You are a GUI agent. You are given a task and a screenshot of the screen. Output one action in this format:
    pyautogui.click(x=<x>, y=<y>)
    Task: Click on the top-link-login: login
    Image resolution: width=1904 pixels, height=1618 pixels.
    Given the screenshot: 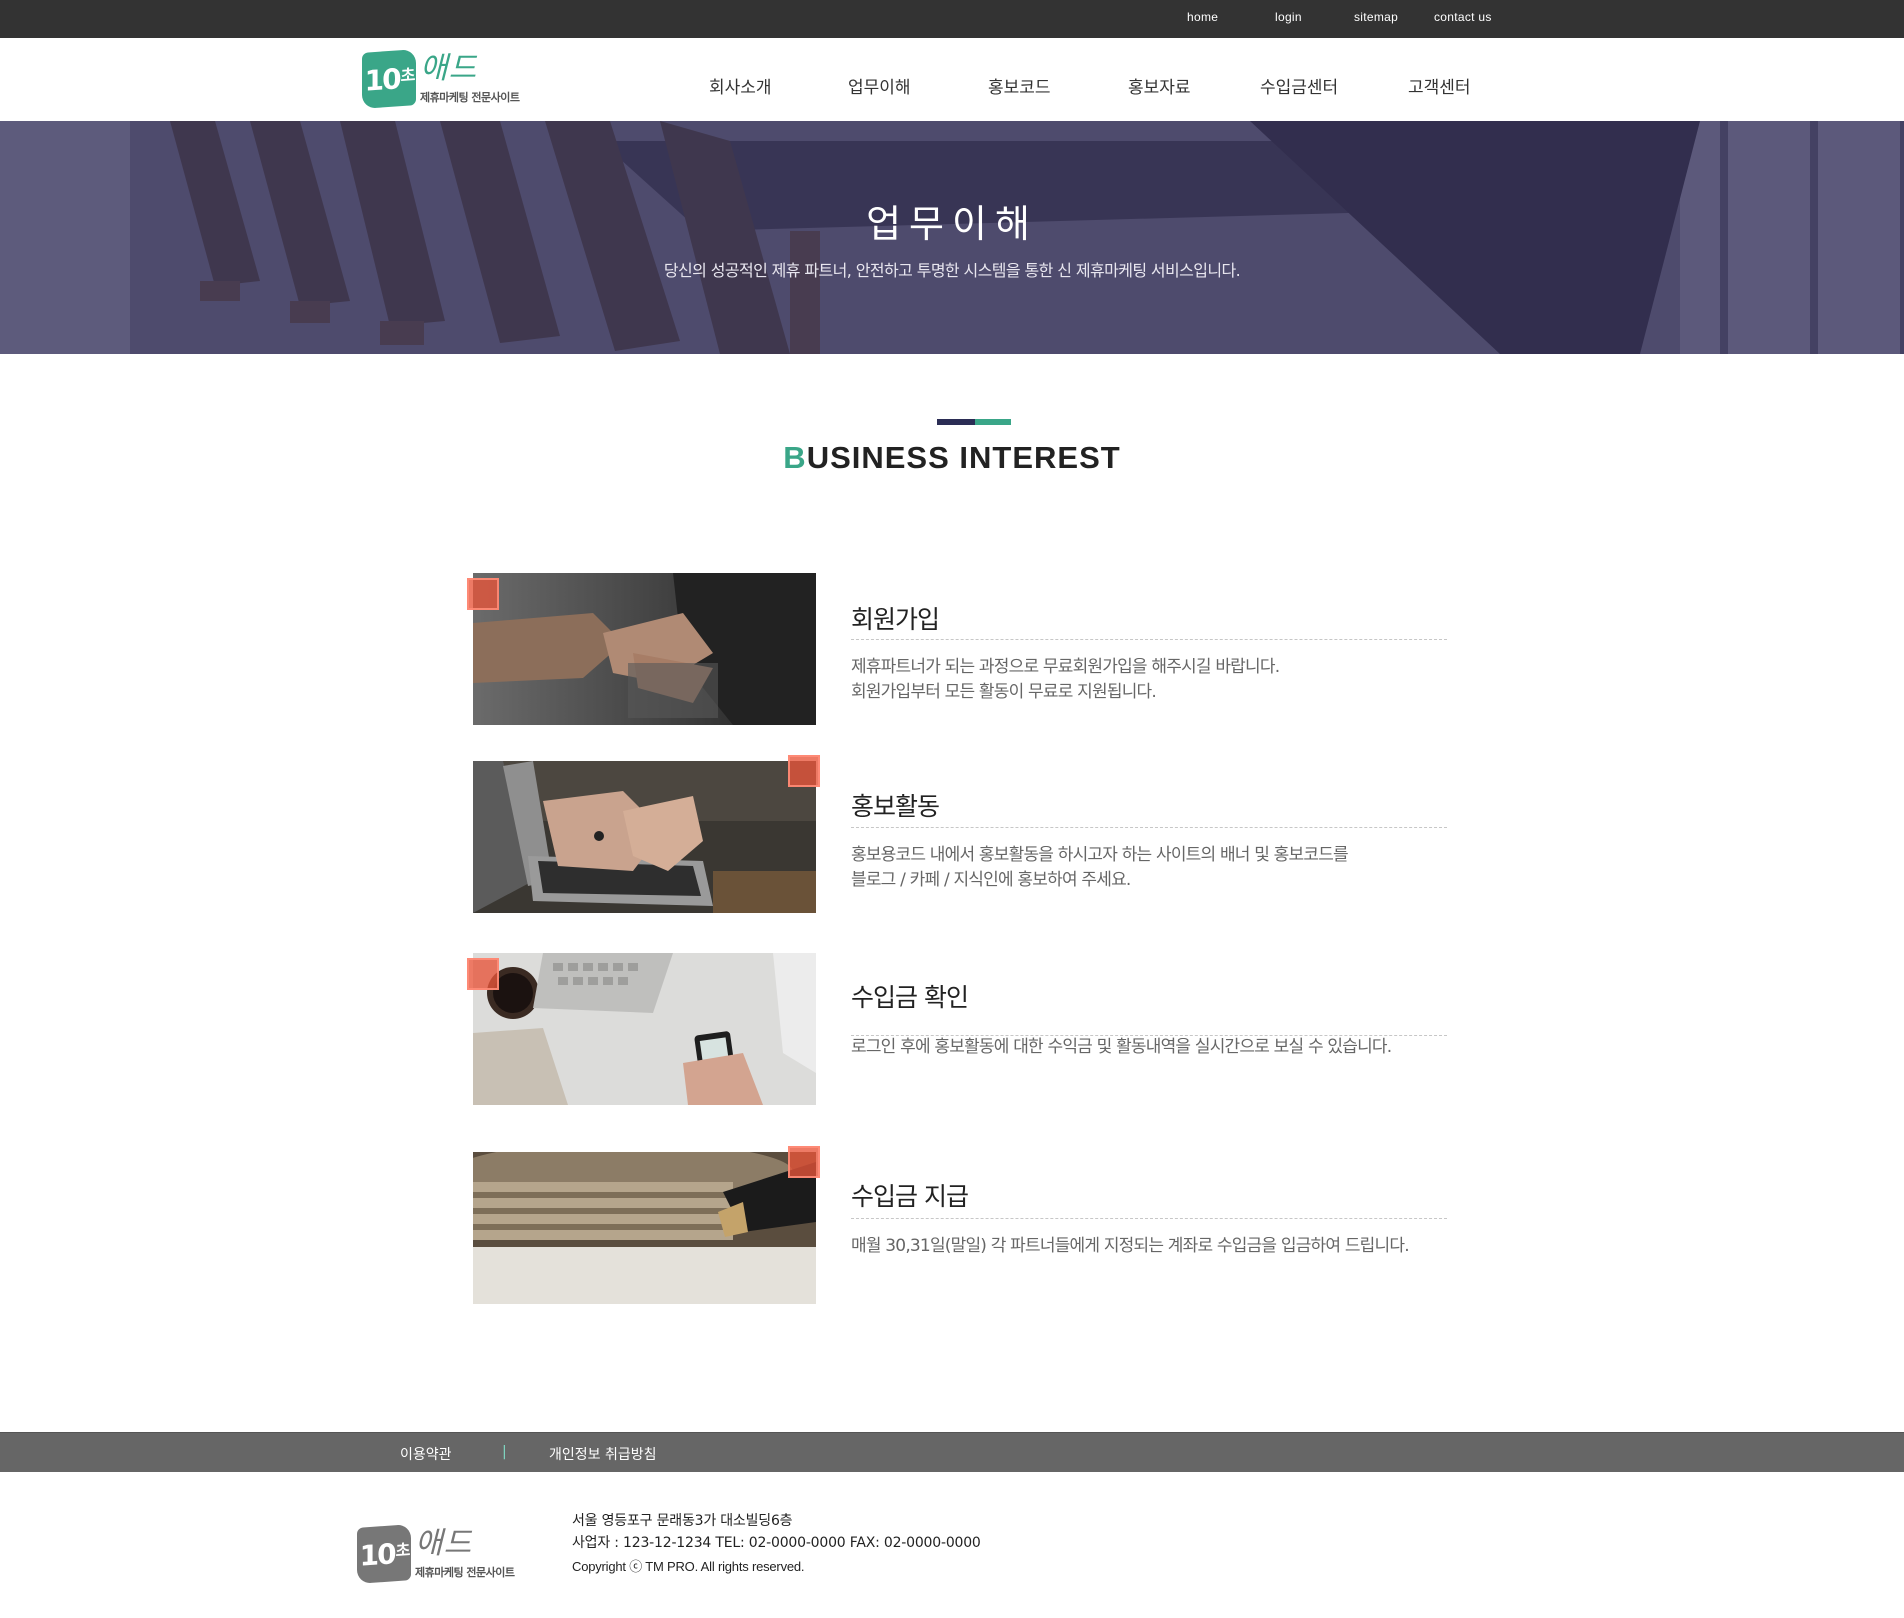 What is the action you would take?
    pyautogui.click(x=1288, y=17)
    